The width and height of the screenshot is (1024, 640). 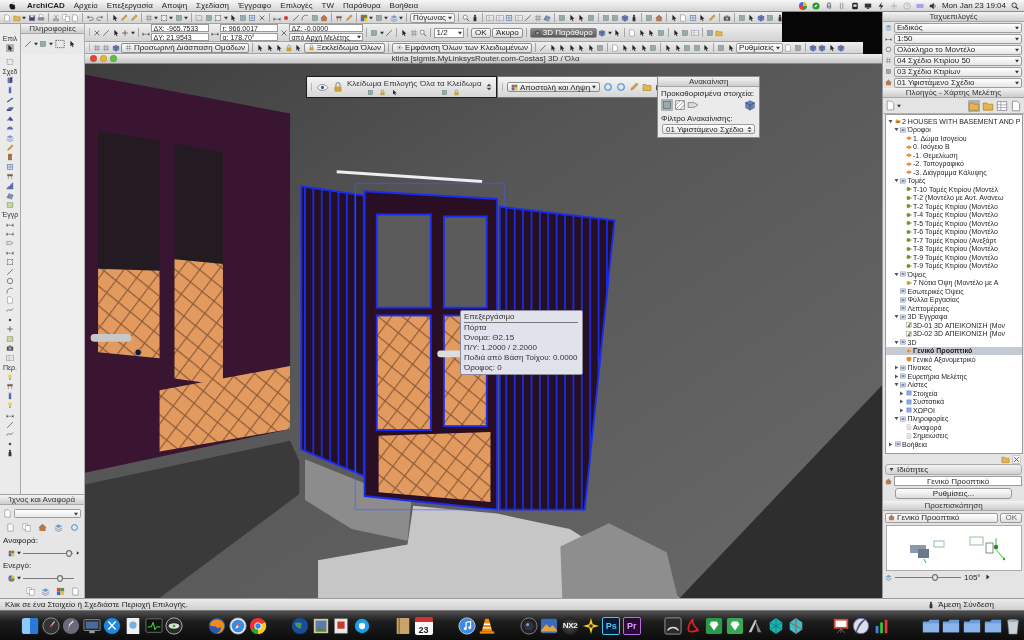 What do you see at coordinates (10, 90) in the screenshot?
I see `column-icon` at bounding box center [10, 90].